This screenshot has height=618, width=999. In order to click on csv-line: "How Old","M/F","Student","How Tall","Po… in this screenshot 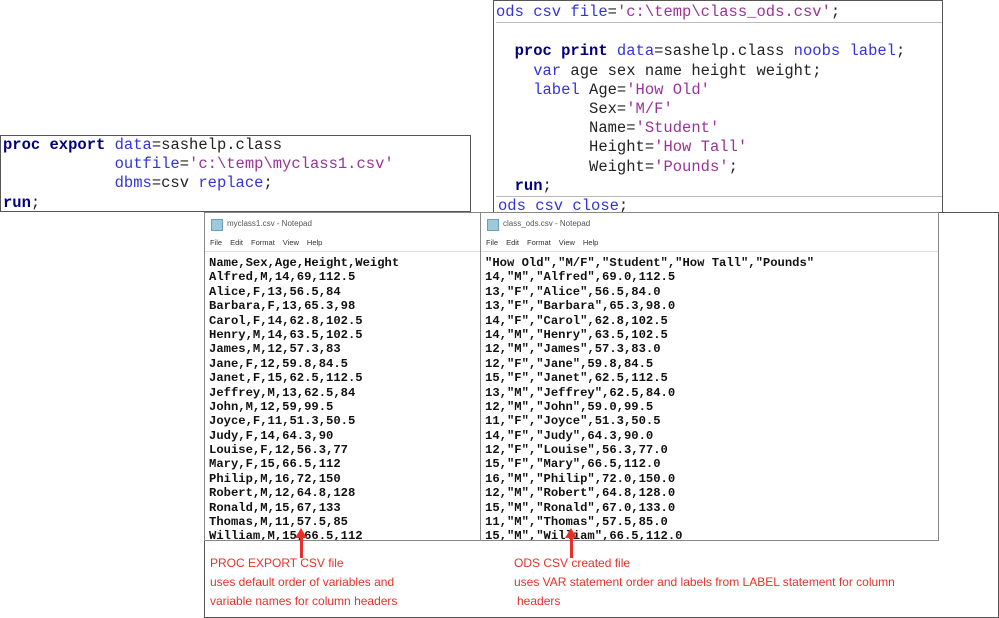, I will do `click(650, 263)`.